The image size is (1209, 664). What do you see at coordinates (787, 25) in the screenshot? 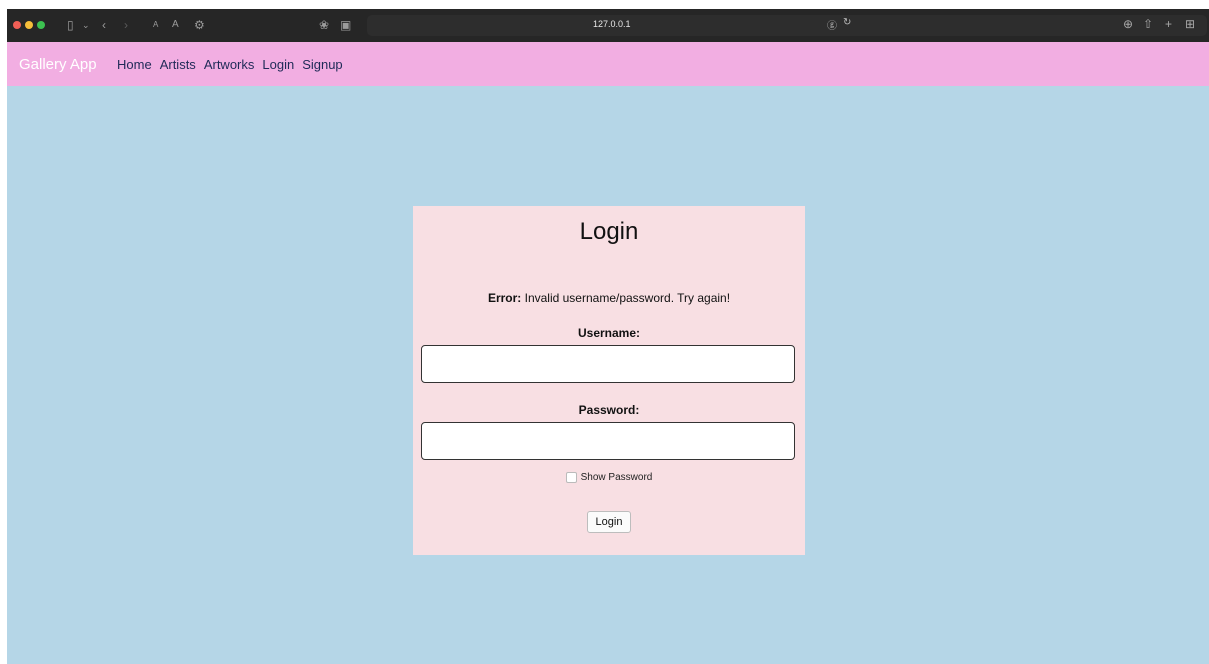
I see `address-bar` at bounding box center [787, 25].